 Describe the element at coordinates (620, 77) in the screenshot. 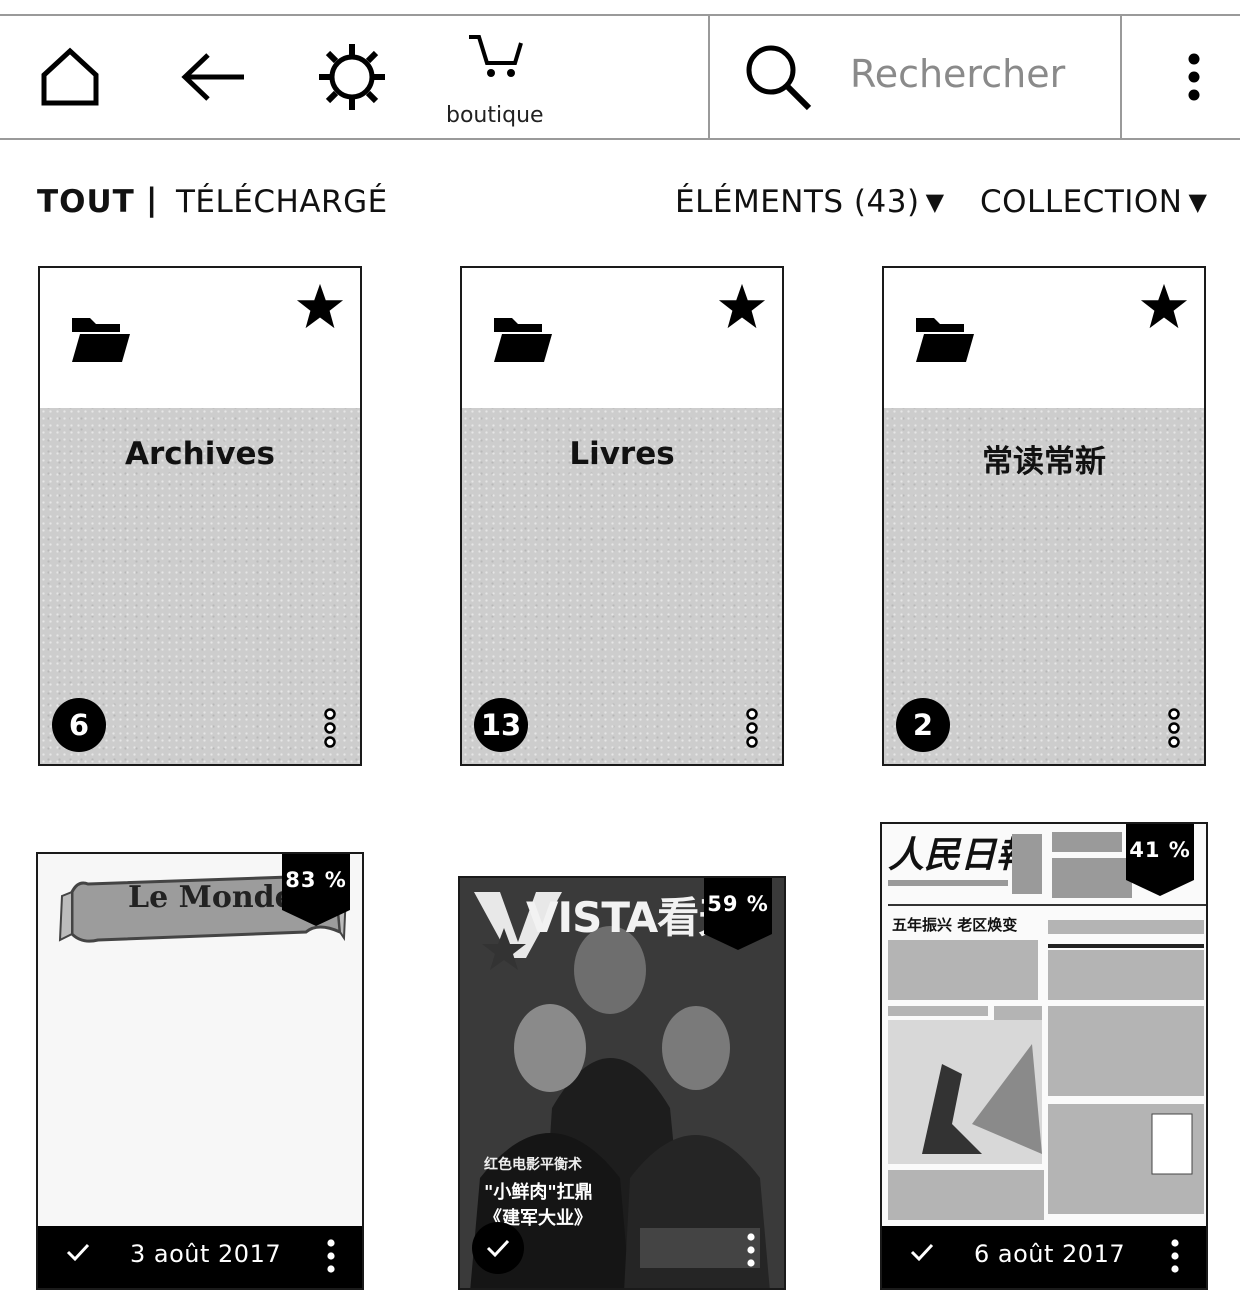

I see `top-toolbar: boutique Rechercher` at that location.